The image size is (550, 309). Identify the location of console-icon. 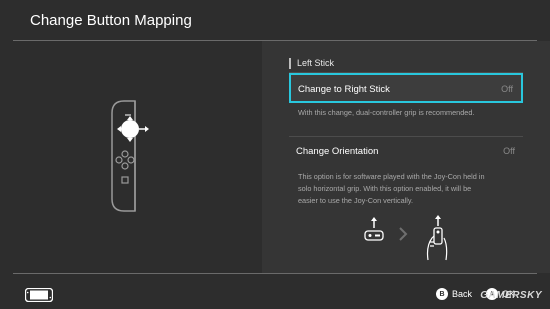
(39, 295).